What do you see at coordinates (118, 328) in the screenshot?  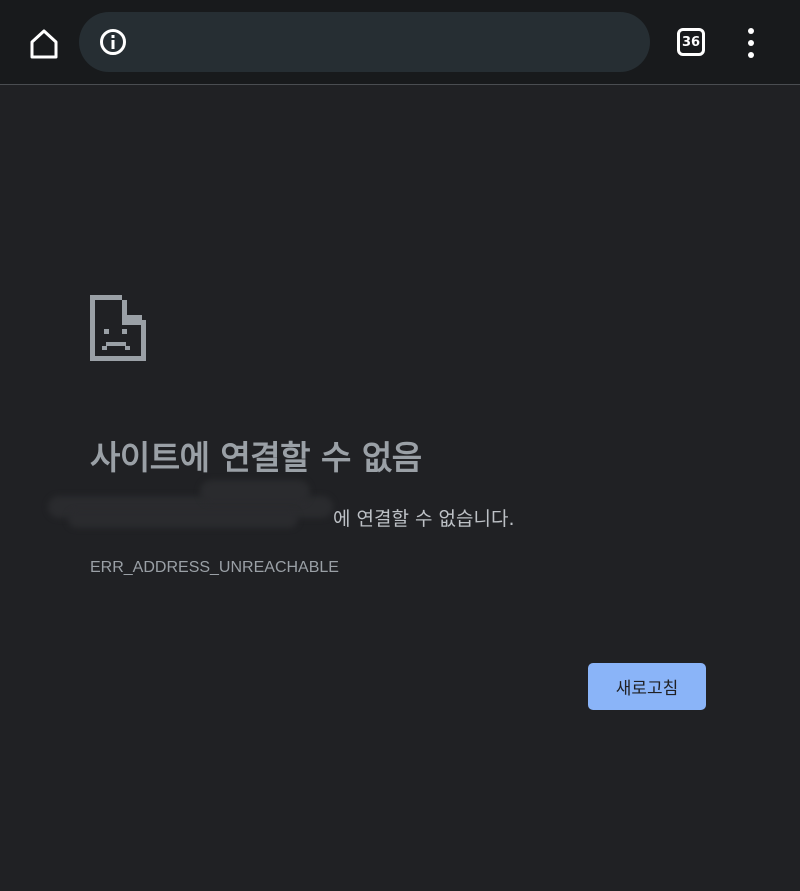 I see `sad-page-icon` at bounding box center [118, 328].